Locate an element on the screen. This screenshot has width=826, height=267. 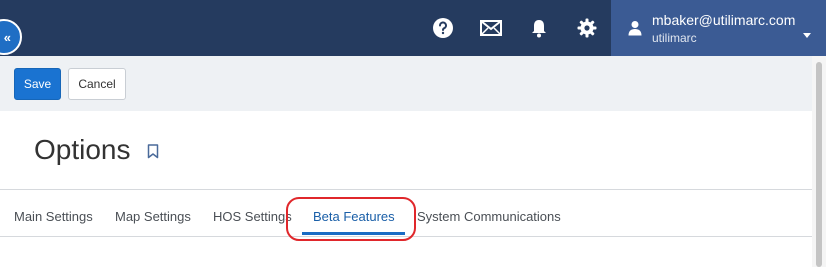
tab-system-communications: System Communications is located at coordinates (489, 216).